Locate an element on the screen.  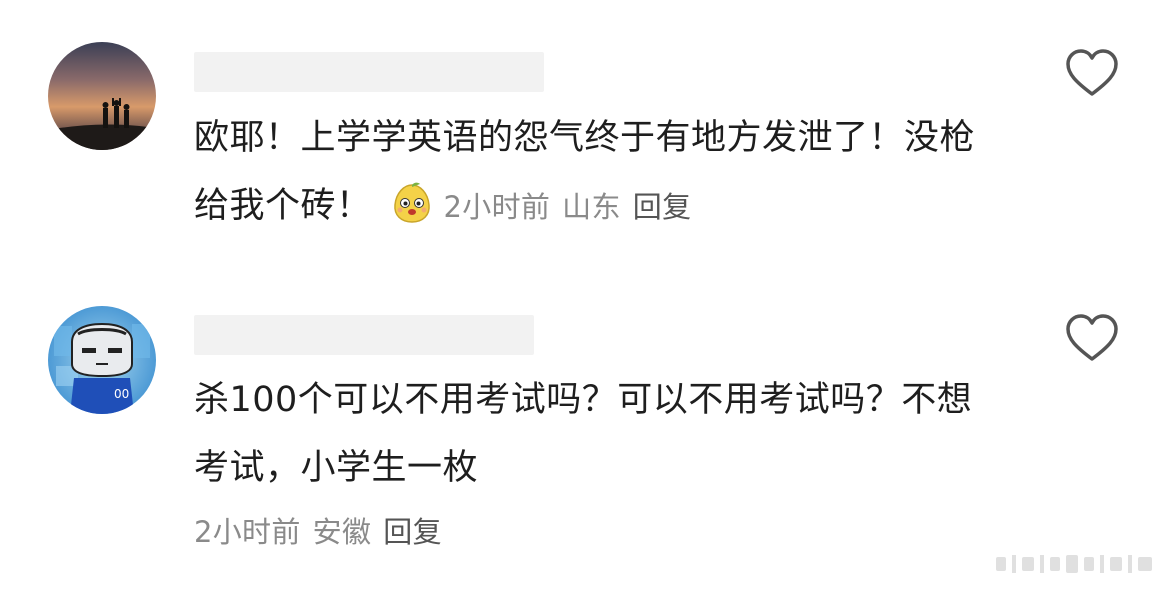
watermark-logo is located at coordinates (1074, 564).